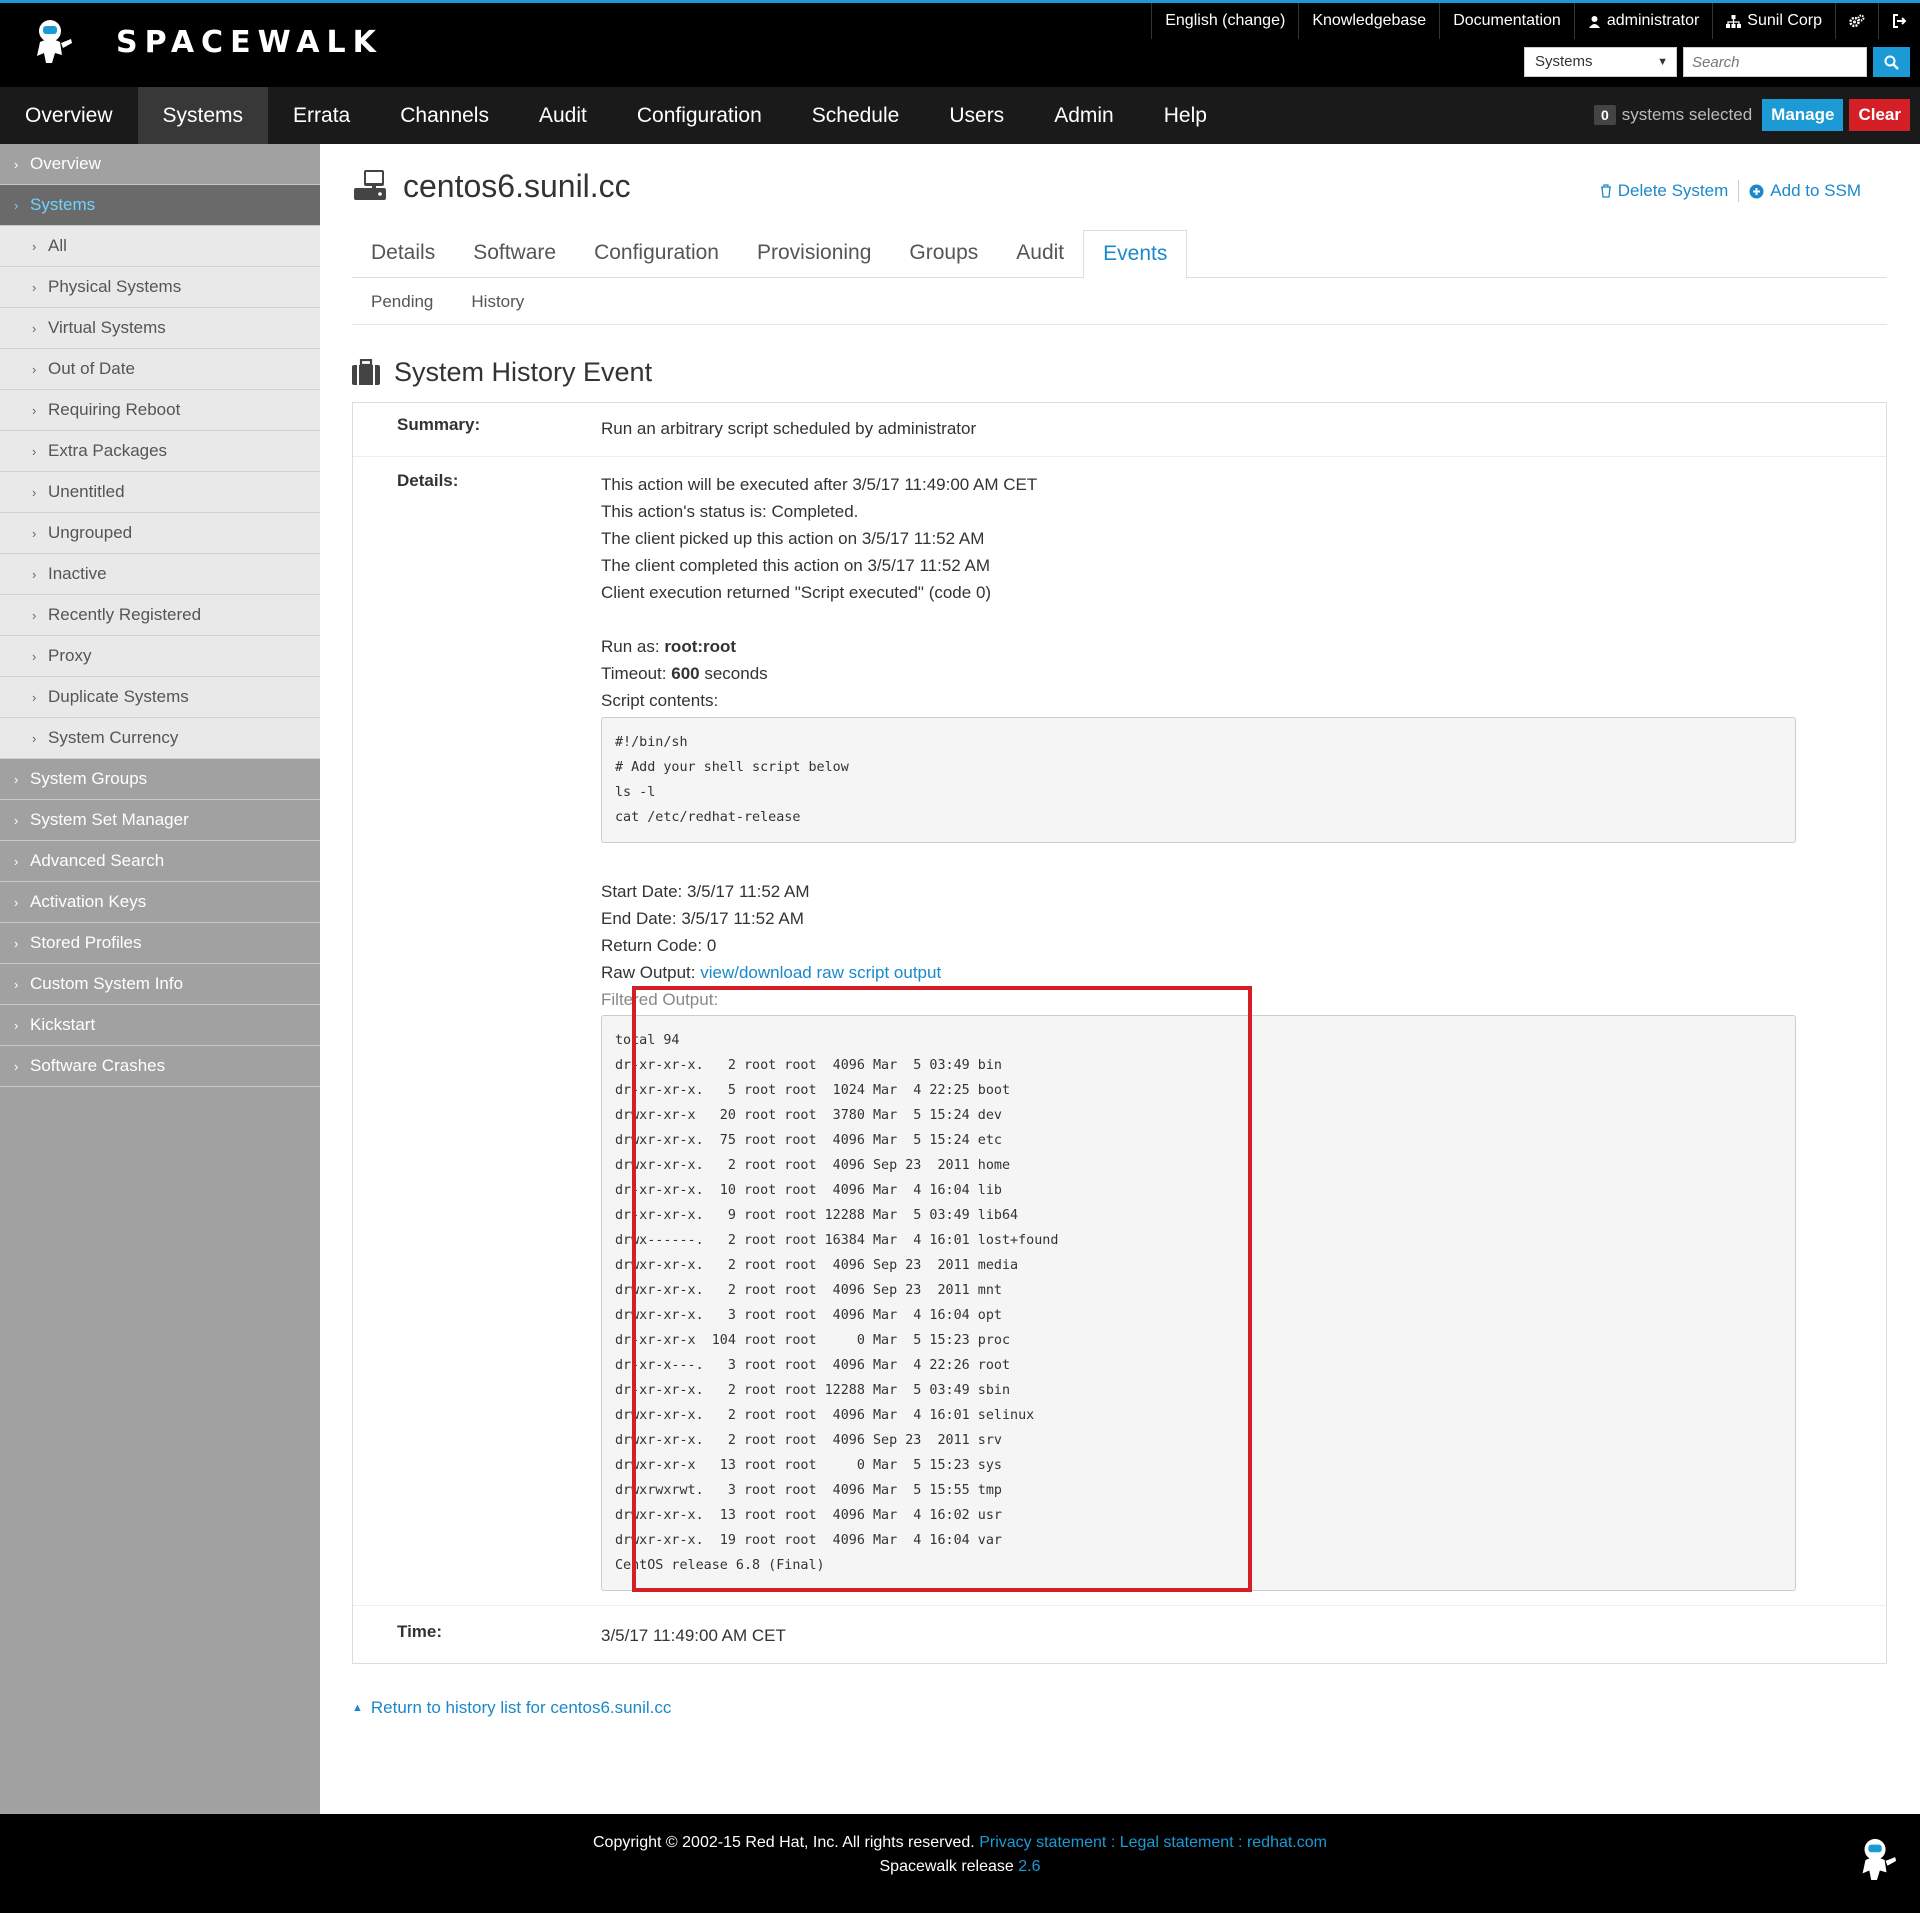 This screenshot has height=1913, width=1920. Describe the element at coordinates (633, 646) in the screenshot. I see `run-as-label: Run as:` at that location.